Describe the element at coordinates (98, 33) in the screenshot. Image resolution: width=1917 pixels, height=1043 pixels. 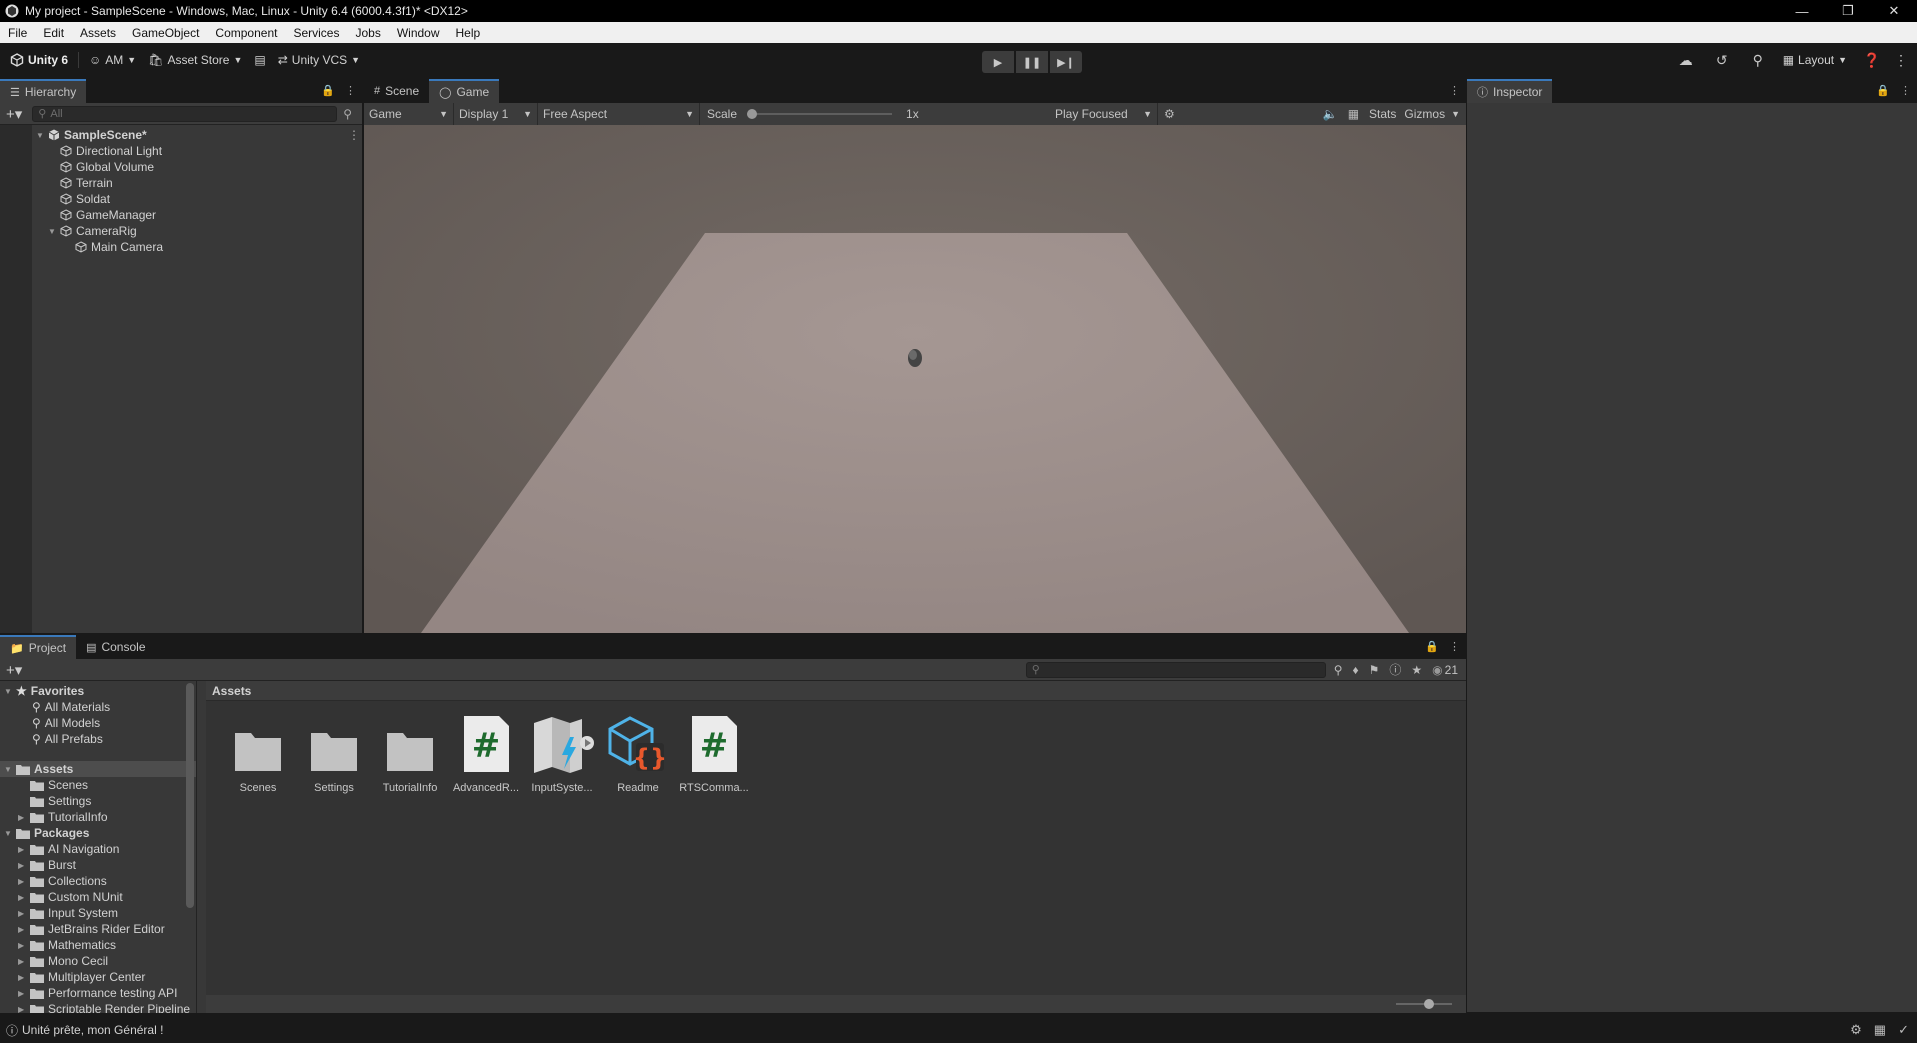
I see `menu-assets: Assets` at that location.